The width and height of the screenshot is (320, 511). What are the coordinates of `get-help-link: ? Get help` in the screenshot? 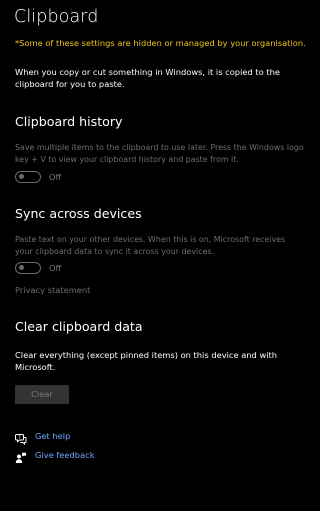 It's located at (43, 437).